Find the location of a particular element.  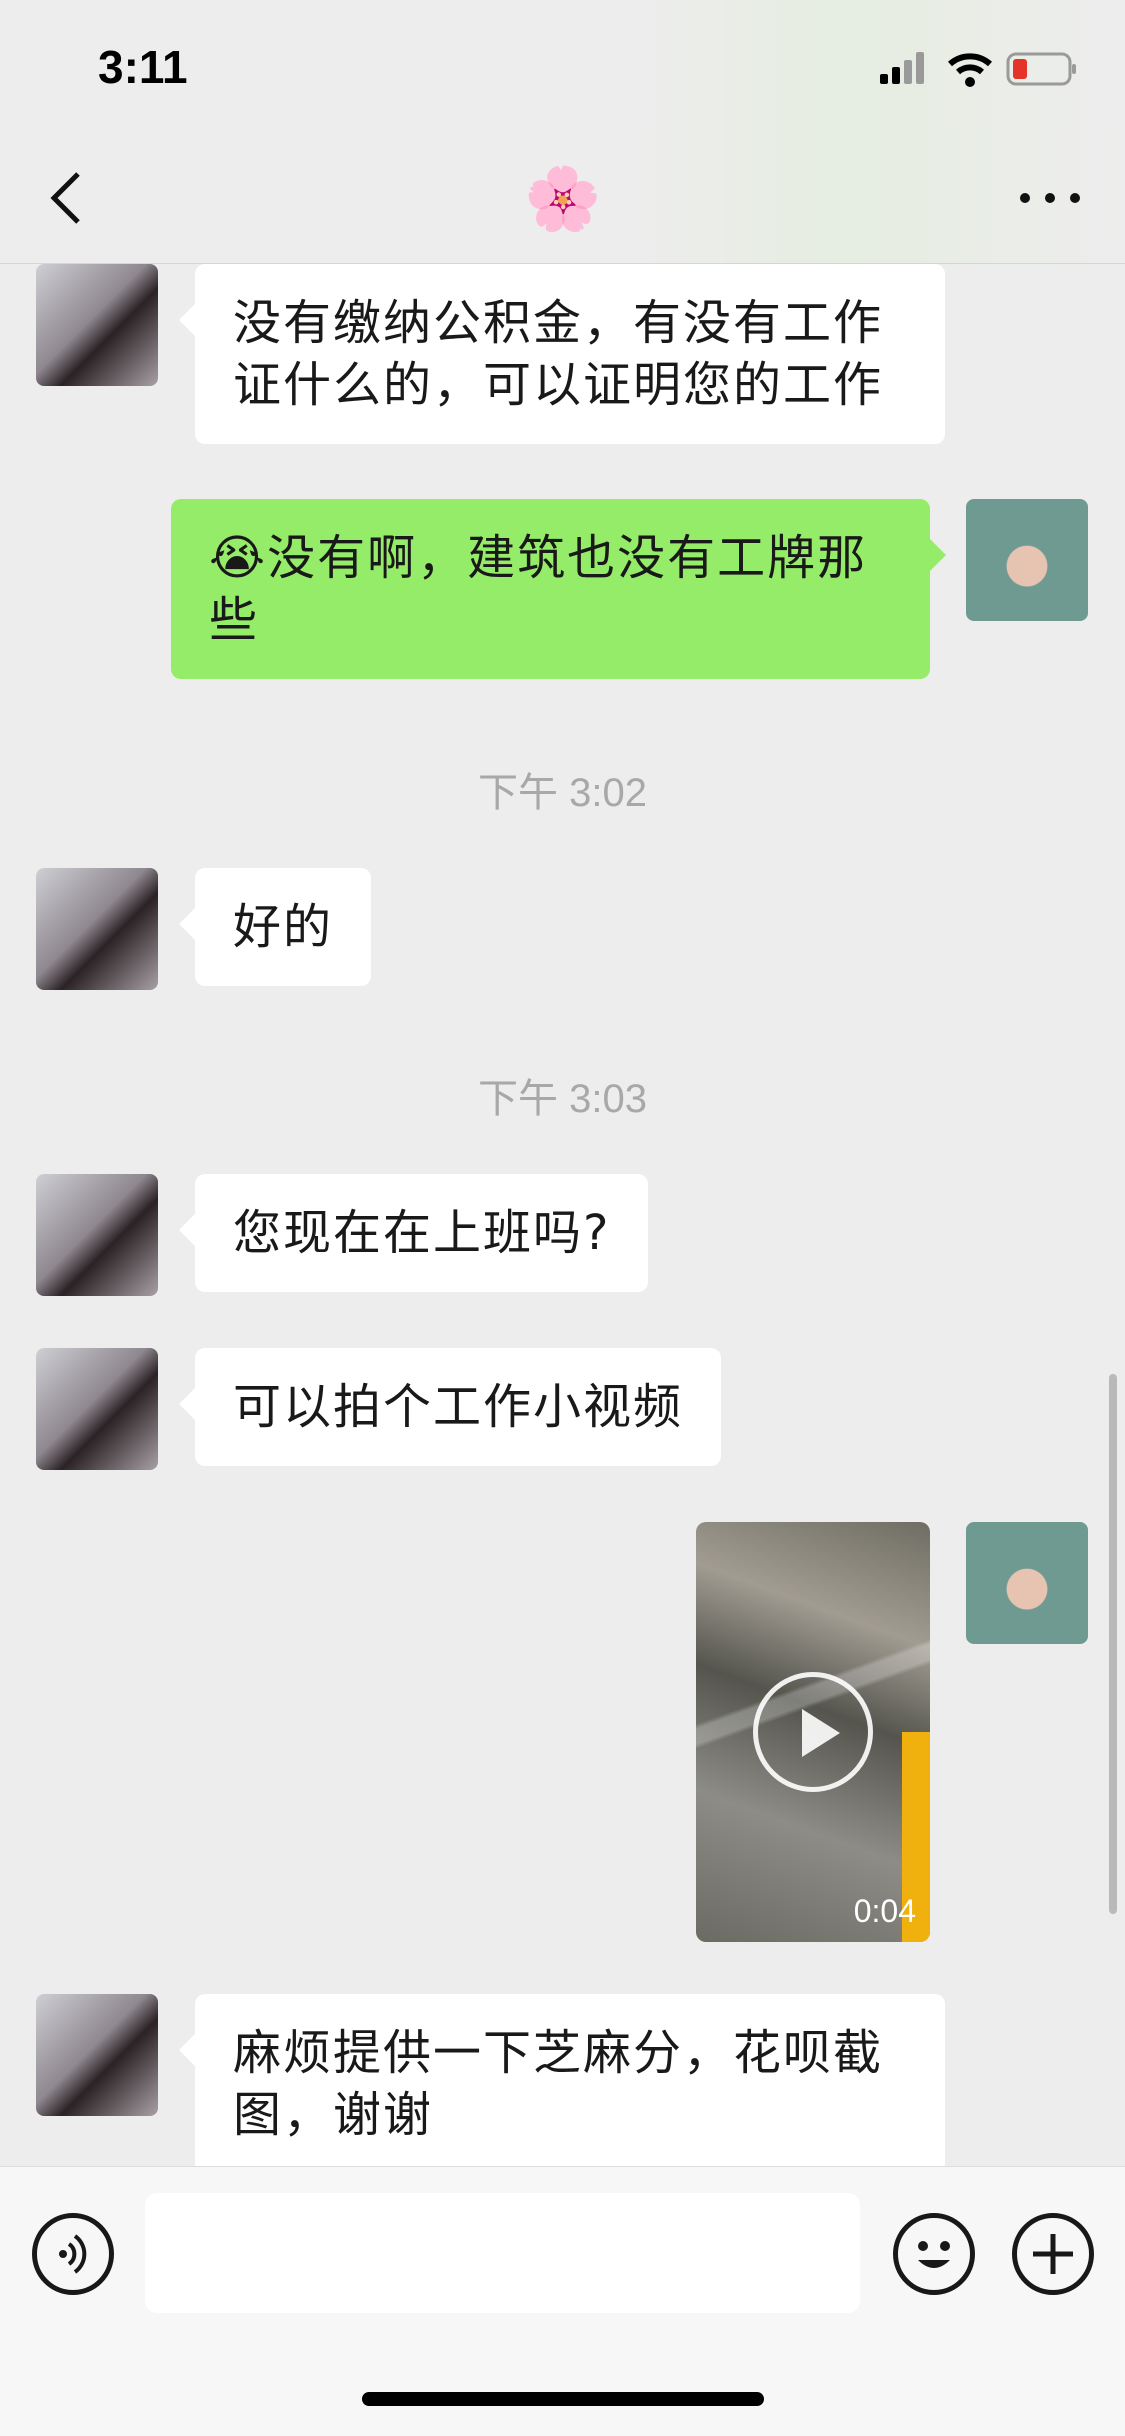

chevron-left-icon is located at coordinates (70, 198).